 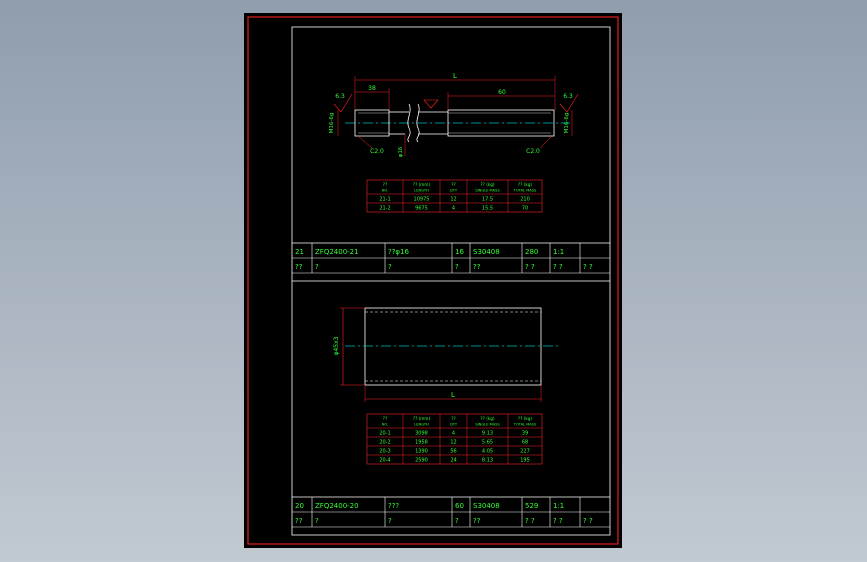 What do you see at coordinates (531, 506) in the screenshot?
I see `title-block-cell: 529` at bounding box center [531, 506].